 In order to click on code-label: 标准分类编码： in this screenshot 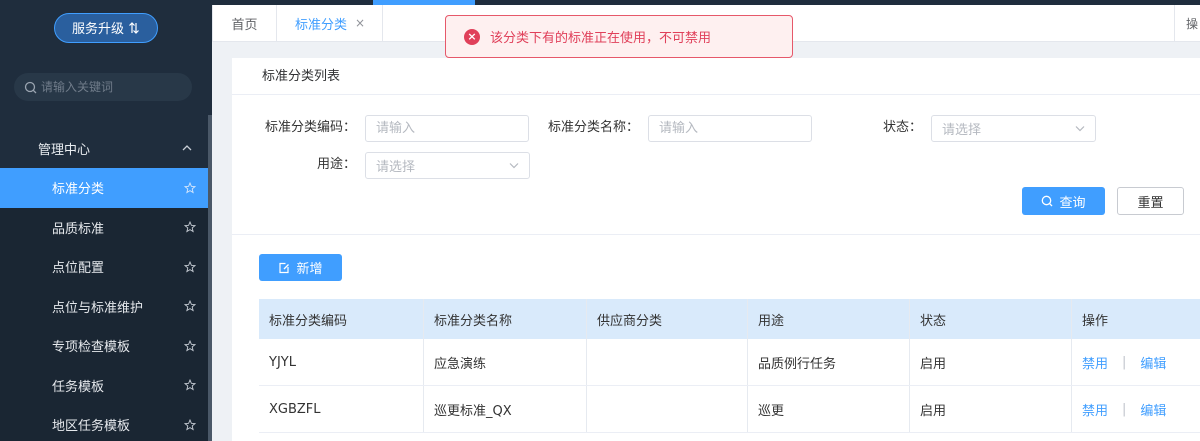, I will do `click(310, 127)`.